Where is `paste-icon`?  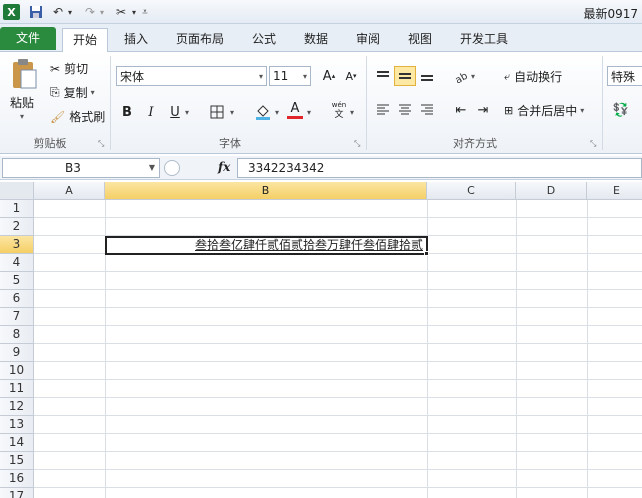 paste-icon is located at coordinates (24, 74).